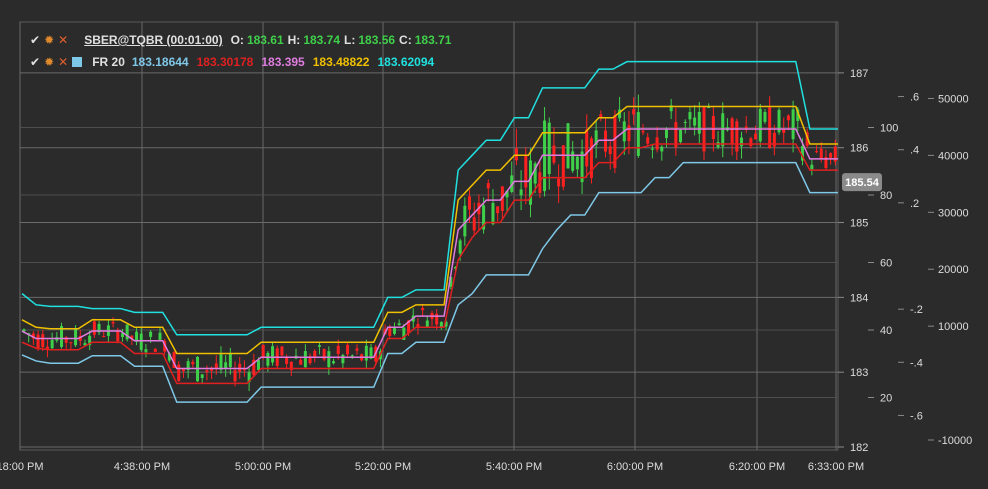 The image size is (988, 489). Describe the element at coordinates (635, 467) in the screenshot. I see `x-tick-label: 6:00:00 PM` at that location.